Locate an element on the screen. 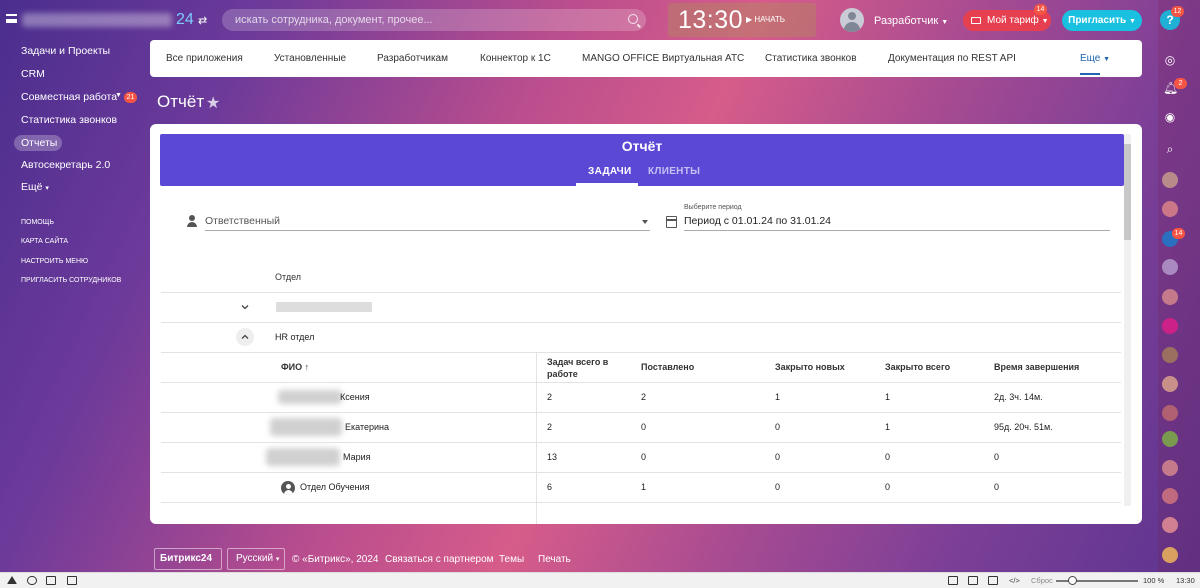  page-title: Отчёт is located at coordinates (181, 101).